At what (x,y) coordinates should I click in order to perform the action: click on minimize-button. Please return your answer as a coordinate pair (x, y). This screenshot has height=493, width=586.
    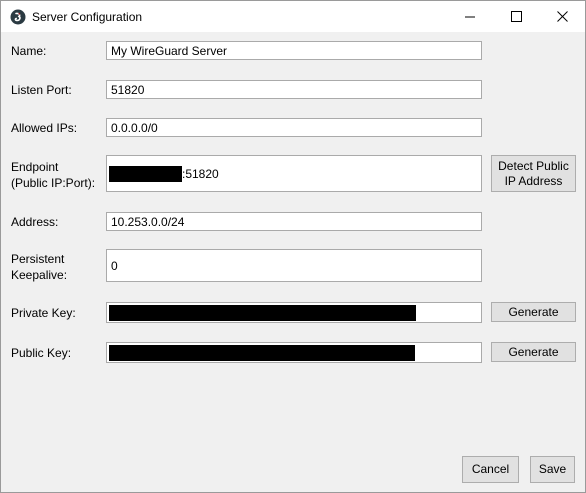
    Looking at the image, I should click on (470, 16).